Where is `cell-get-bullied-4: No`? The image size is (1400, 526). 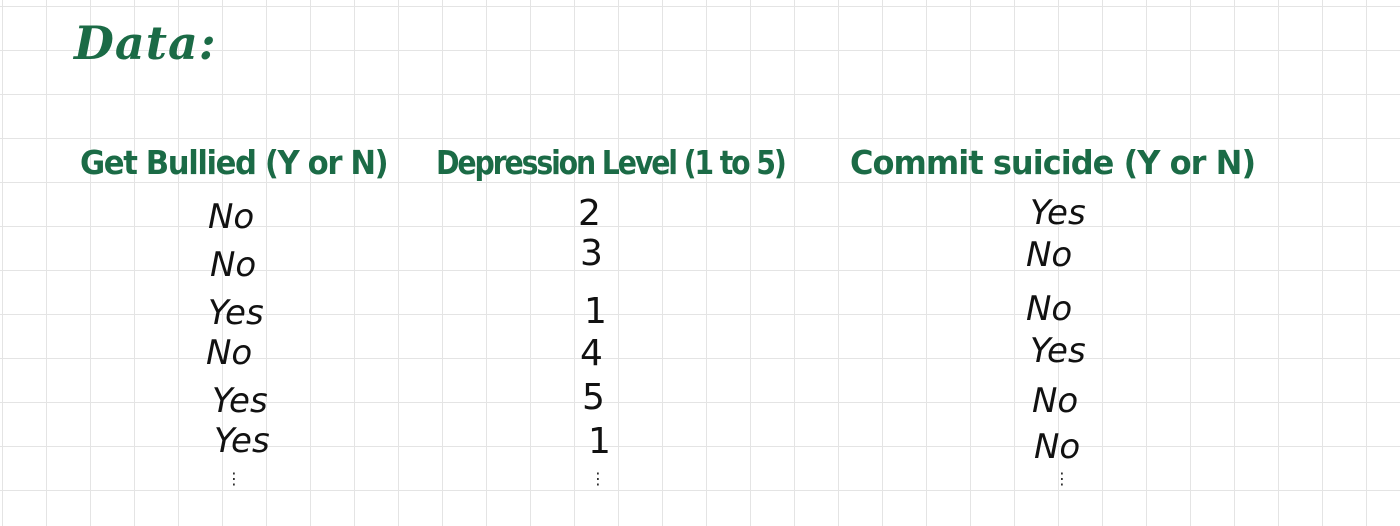 cell-get-bullied-4: No is located at coordinates (229, 353).